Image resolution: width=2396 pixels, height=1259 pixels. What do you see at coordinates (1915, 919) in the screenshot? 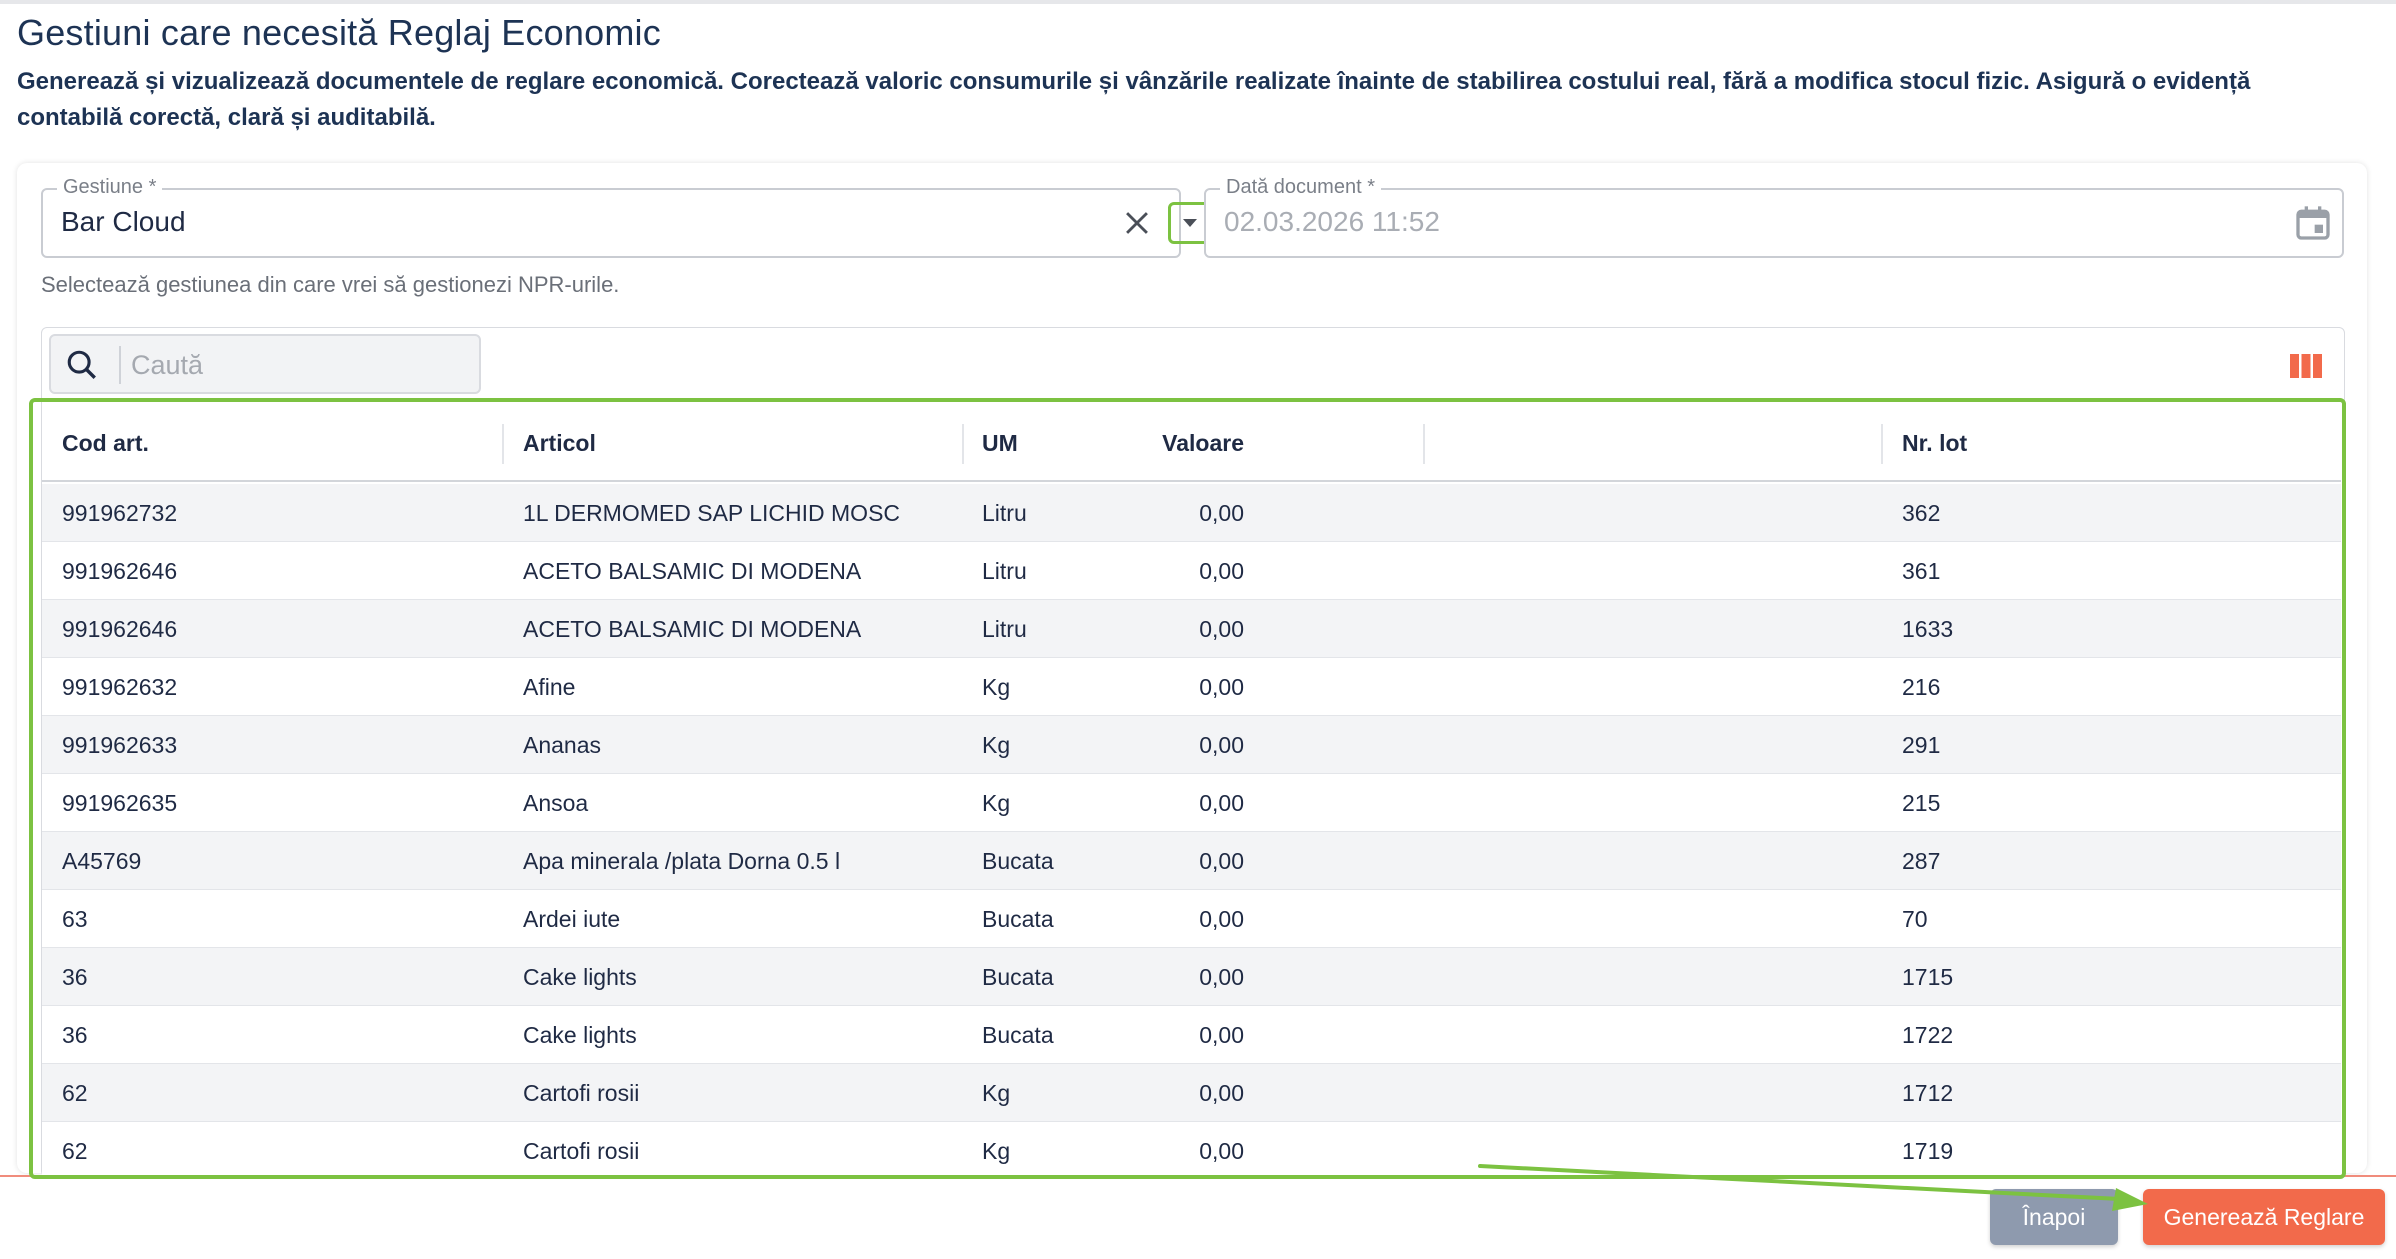
I see `cell-nr-lot: 70` at bounding box center [1915, 919].